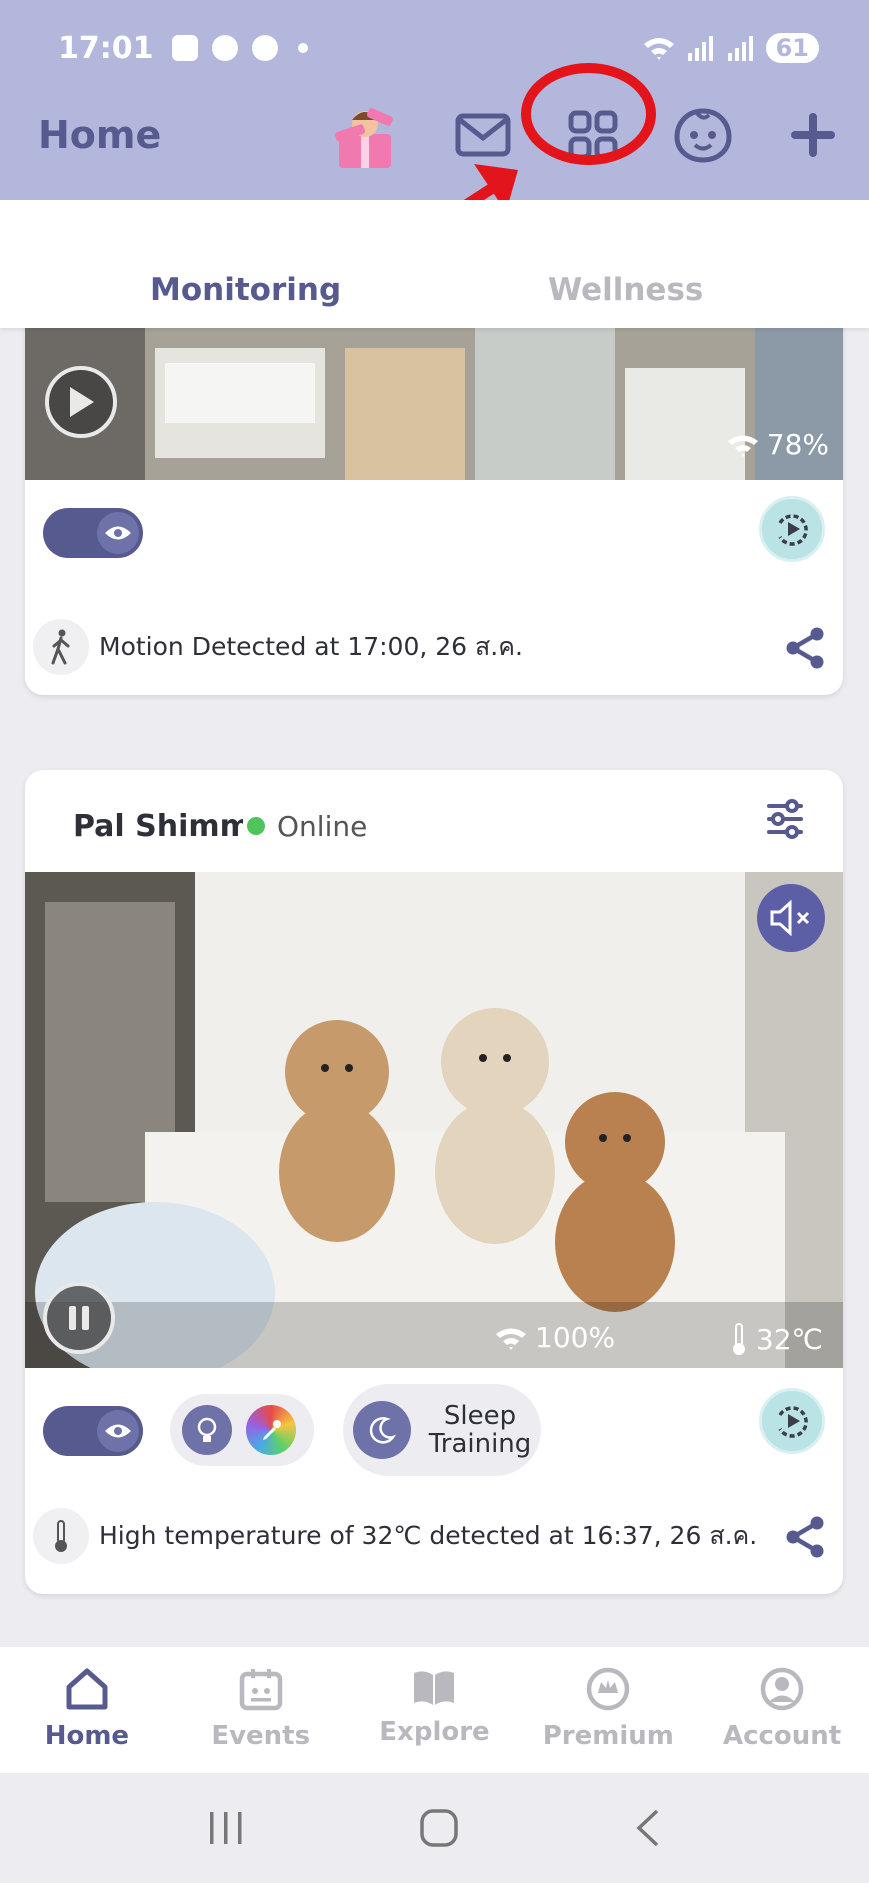  What do you see at coordinates (608, 1689) in the screenshot?
I see `premium-icon` at bounding box center [608, 1689].